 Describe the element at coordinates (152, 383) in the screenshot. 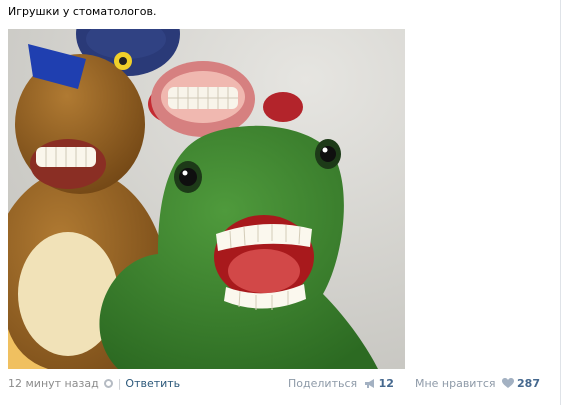

I see `reply-link: Ответить` at that location.